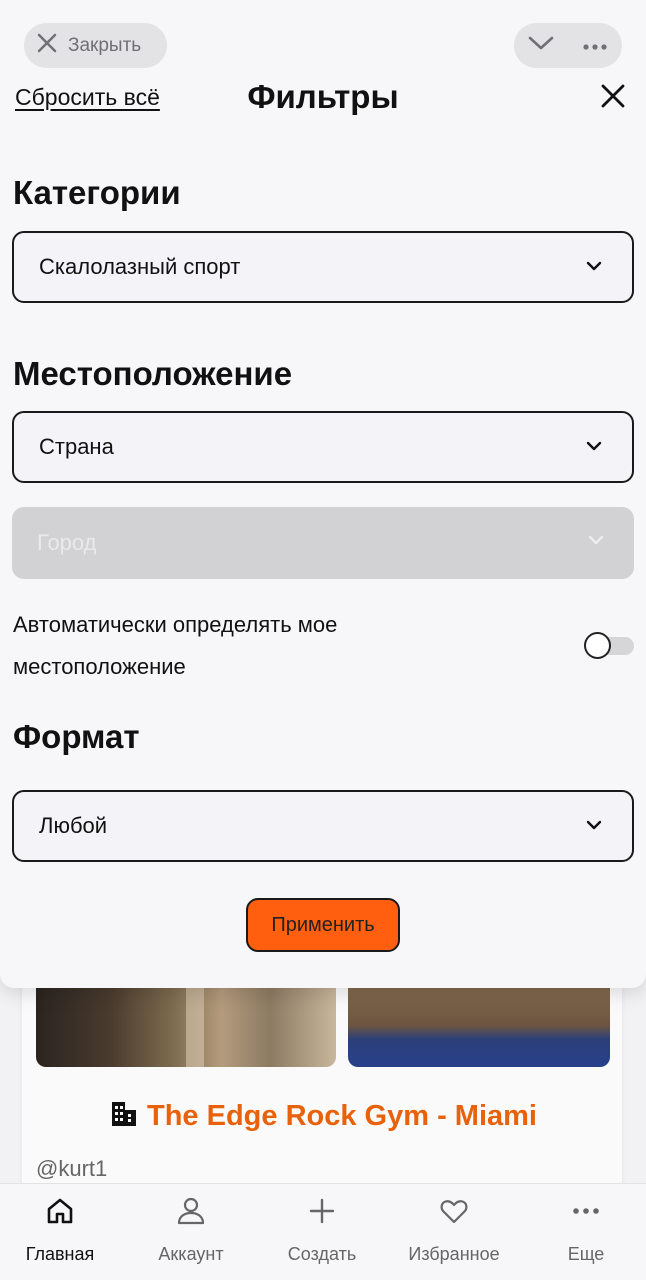 The width and height of the screenshot is (646, 1280). I want to click on bottom-nav: Главная Аккаунт Создать Избранное Еще, so click(323, 1231).